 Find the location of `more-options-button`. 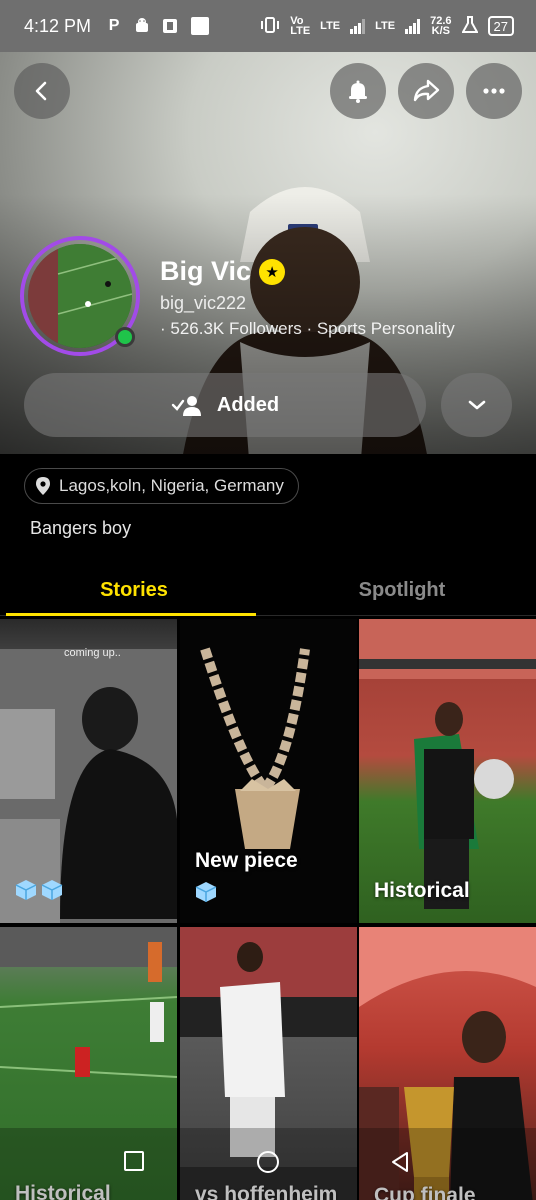

more-options-button is located at coordinates (494, 91).